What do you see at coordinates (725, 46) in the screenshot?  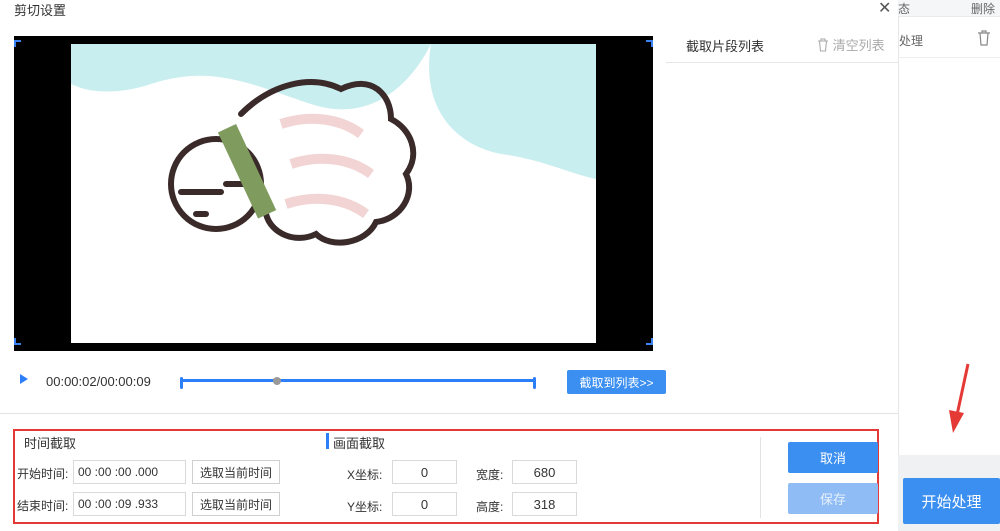 I see `segment-list-title: 截取片段列表` at bounding box center [725, 46].